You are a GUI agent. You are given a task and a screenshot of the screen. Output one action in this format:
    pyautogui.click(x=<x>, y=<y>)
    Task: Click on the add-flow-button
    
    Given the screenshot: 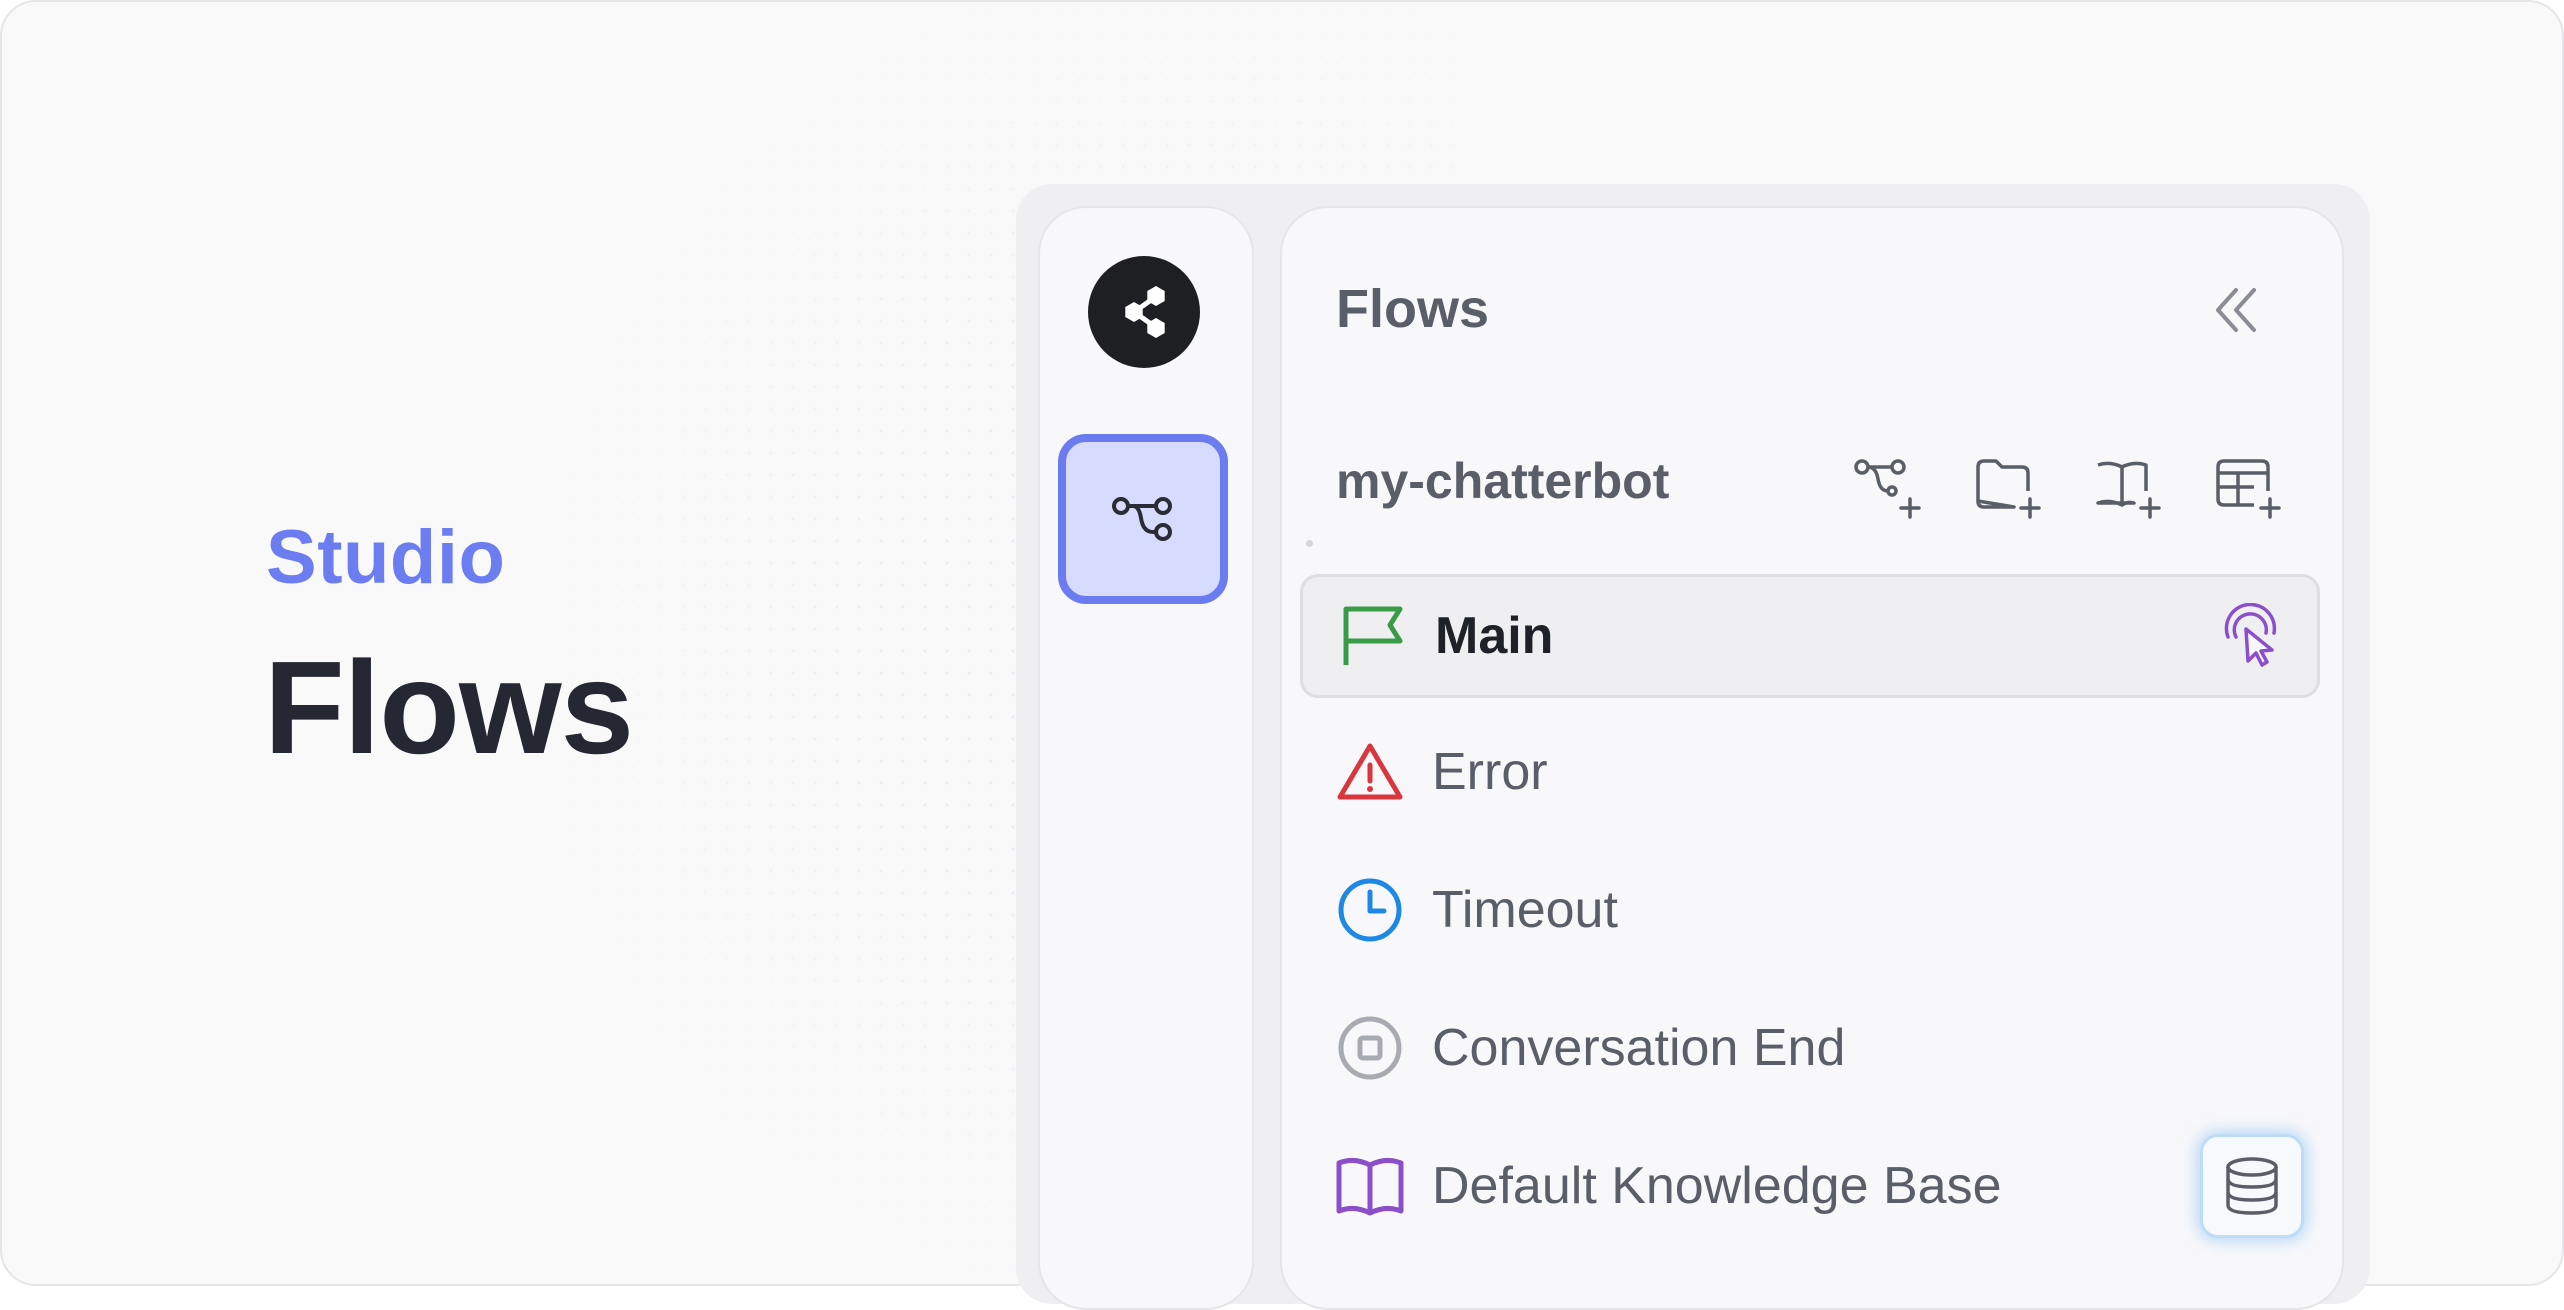 What is the action you would take?
    pyautogui.click(x=1888, y=488)
    